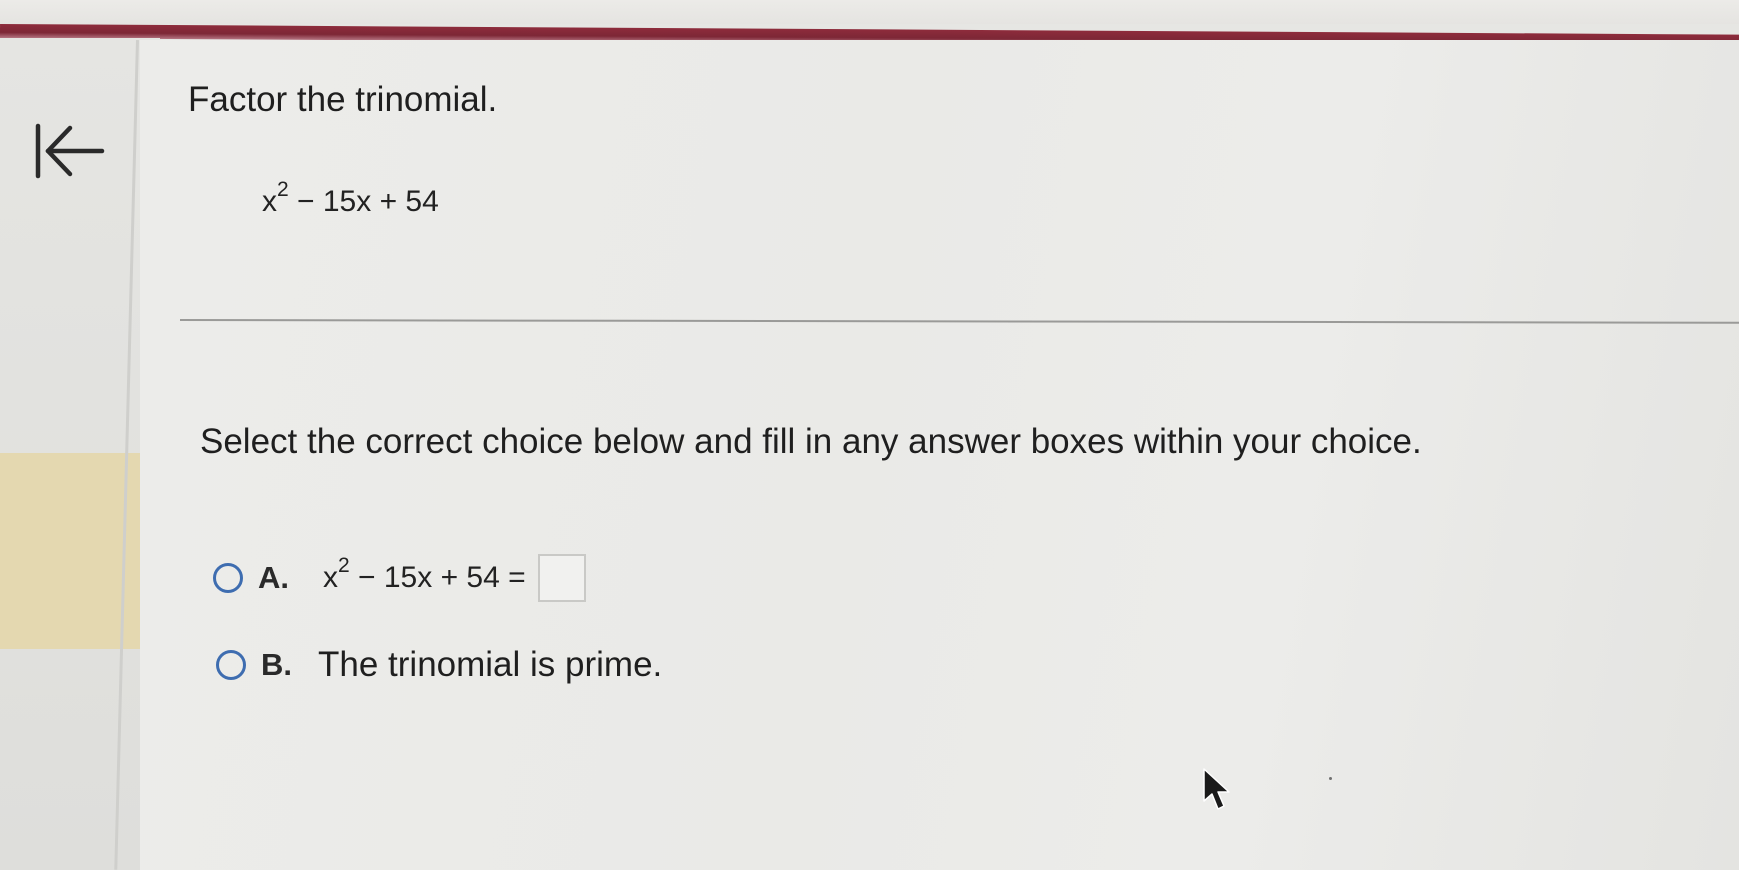  What do you see at coordinates (228, 578) in the screenshot?
I see `choice-a-radio` at bounding box center [228, 578].